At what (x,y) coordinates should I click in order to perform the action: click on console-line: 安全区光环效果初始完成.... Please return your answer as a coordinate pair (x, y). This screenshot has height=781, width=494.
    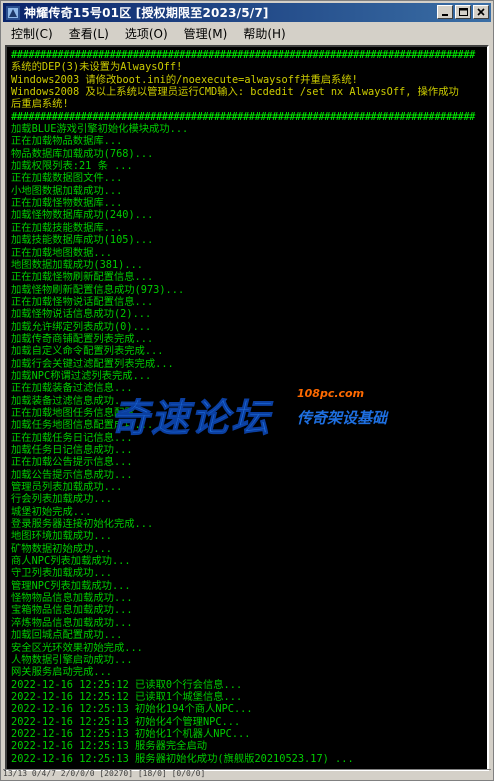
    Looking at the image, I should click on (77, 647).